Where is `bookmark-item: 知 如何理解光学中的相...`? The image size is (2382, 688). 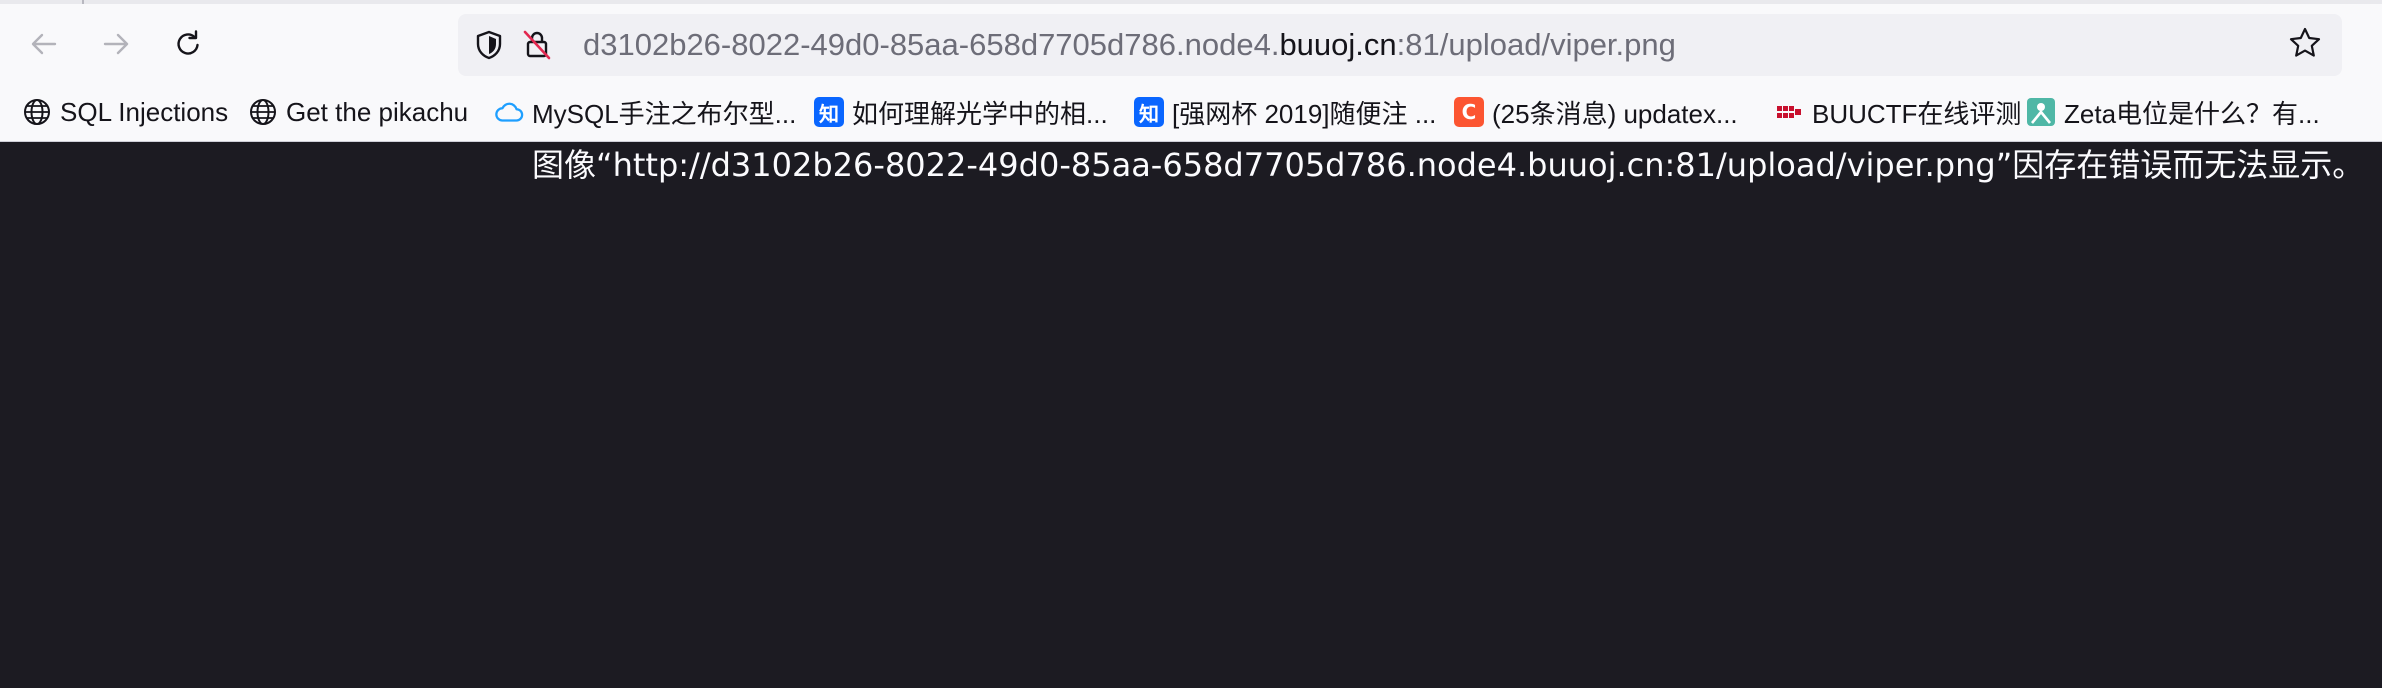
bookmark-item: 知 如何理解光学中的相... is located at coordinates (961, 112).